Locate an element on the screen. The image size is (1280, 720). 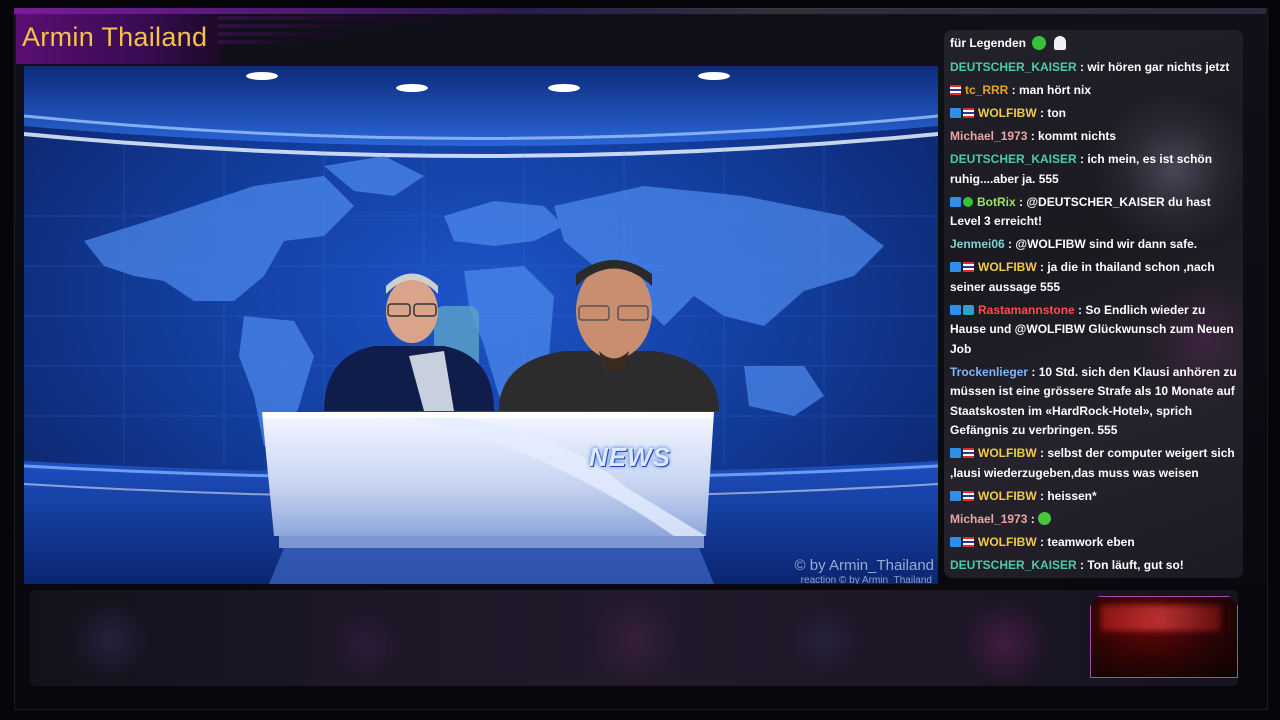
verified-badge-icon is located at coordinates (968, 201).